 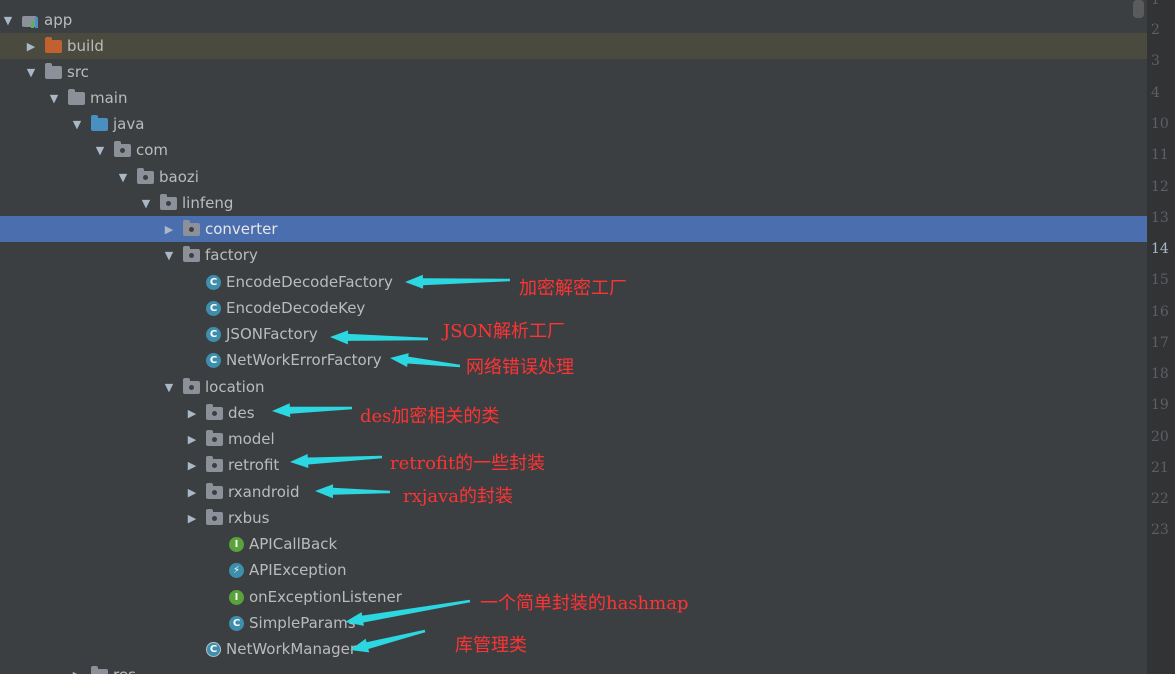 What do you see at coordinates (1155, 4) in the screenshot?
I see `line-number: 1` at bounding box center [1155, 4].